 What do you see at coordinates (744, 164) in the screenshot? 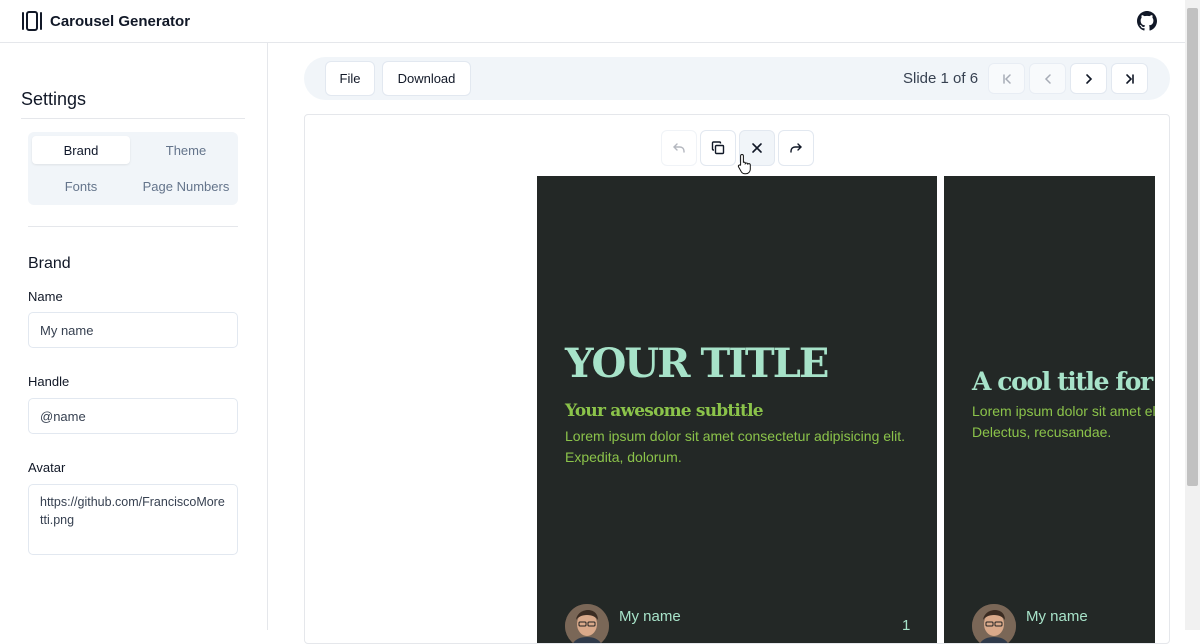
I see `hand-pointer-icon` at bounding box center [744, 164].